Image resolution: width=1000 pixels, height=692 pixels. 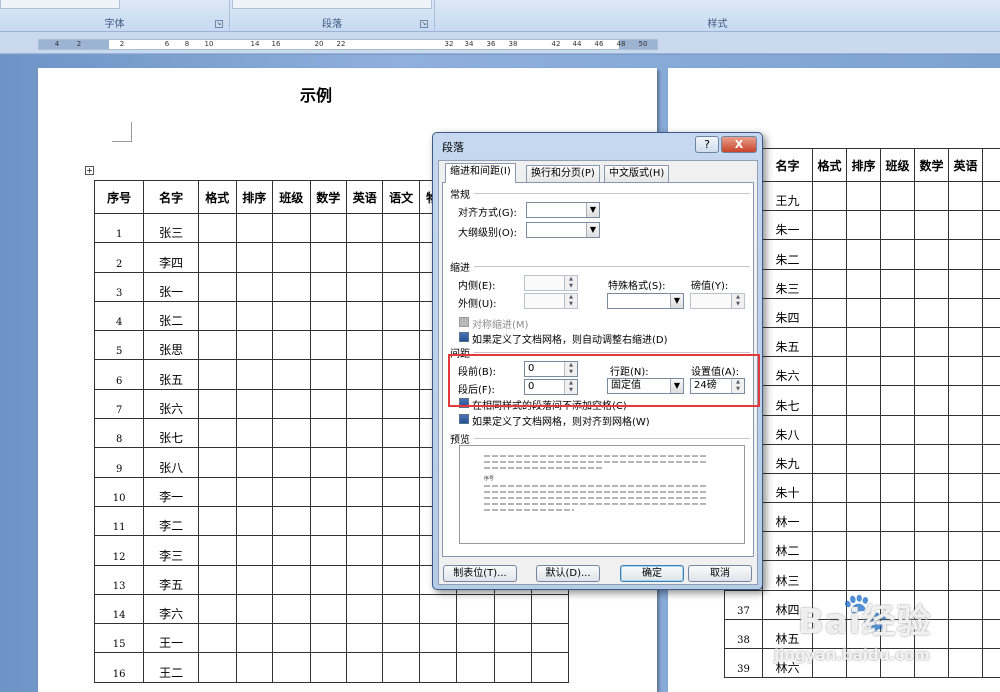 I want to click on cancel-button: 取消, so click(x=720, y=573).